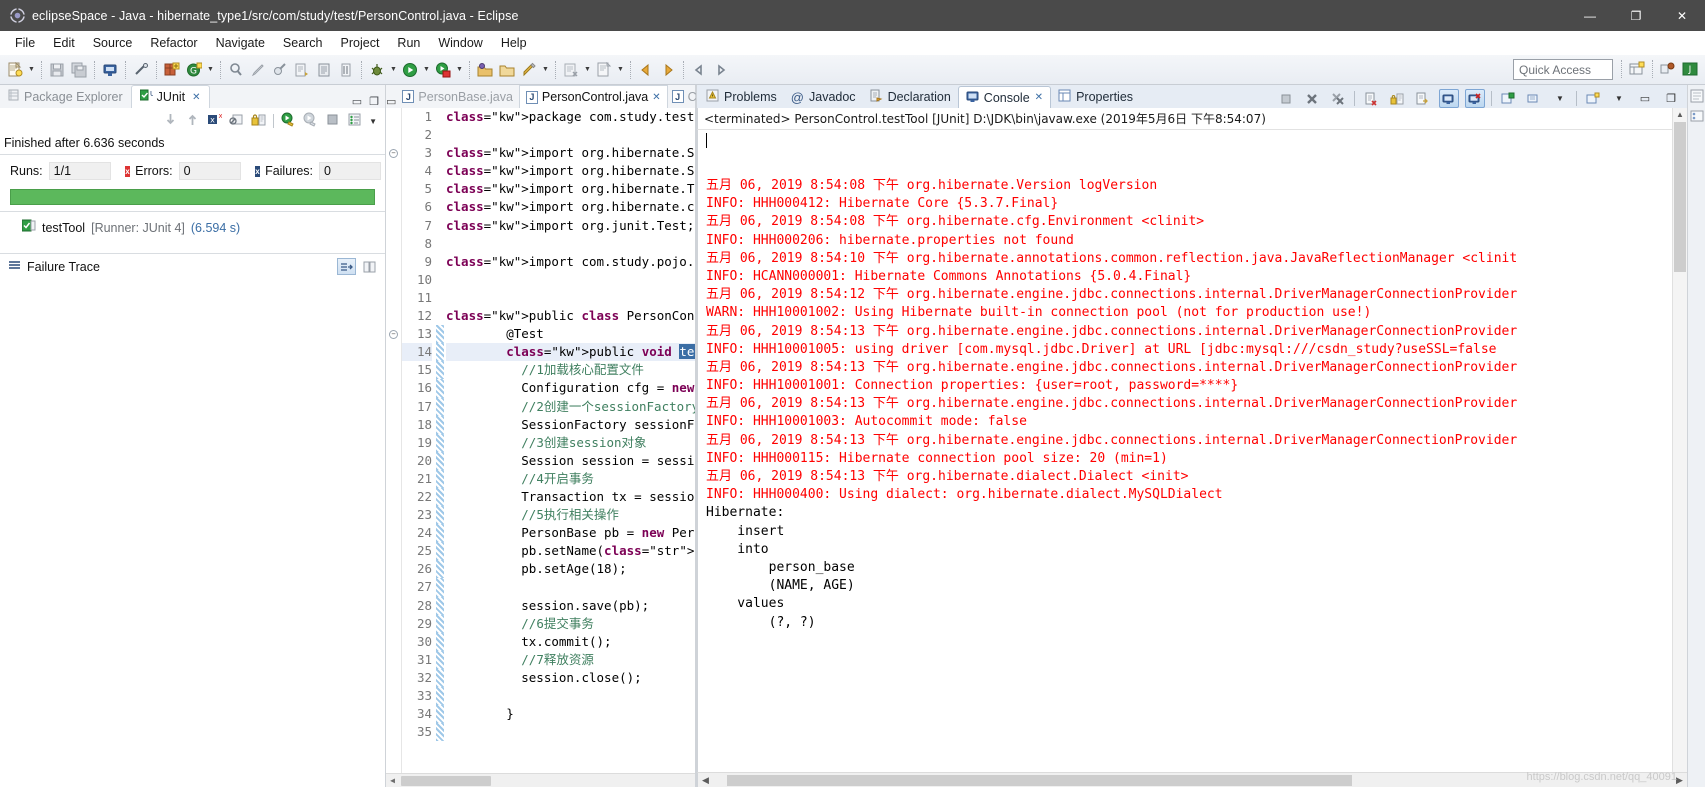 The height and width of the screenshot is (787, 1705). I want to click on print-icon, so click(110, 70).